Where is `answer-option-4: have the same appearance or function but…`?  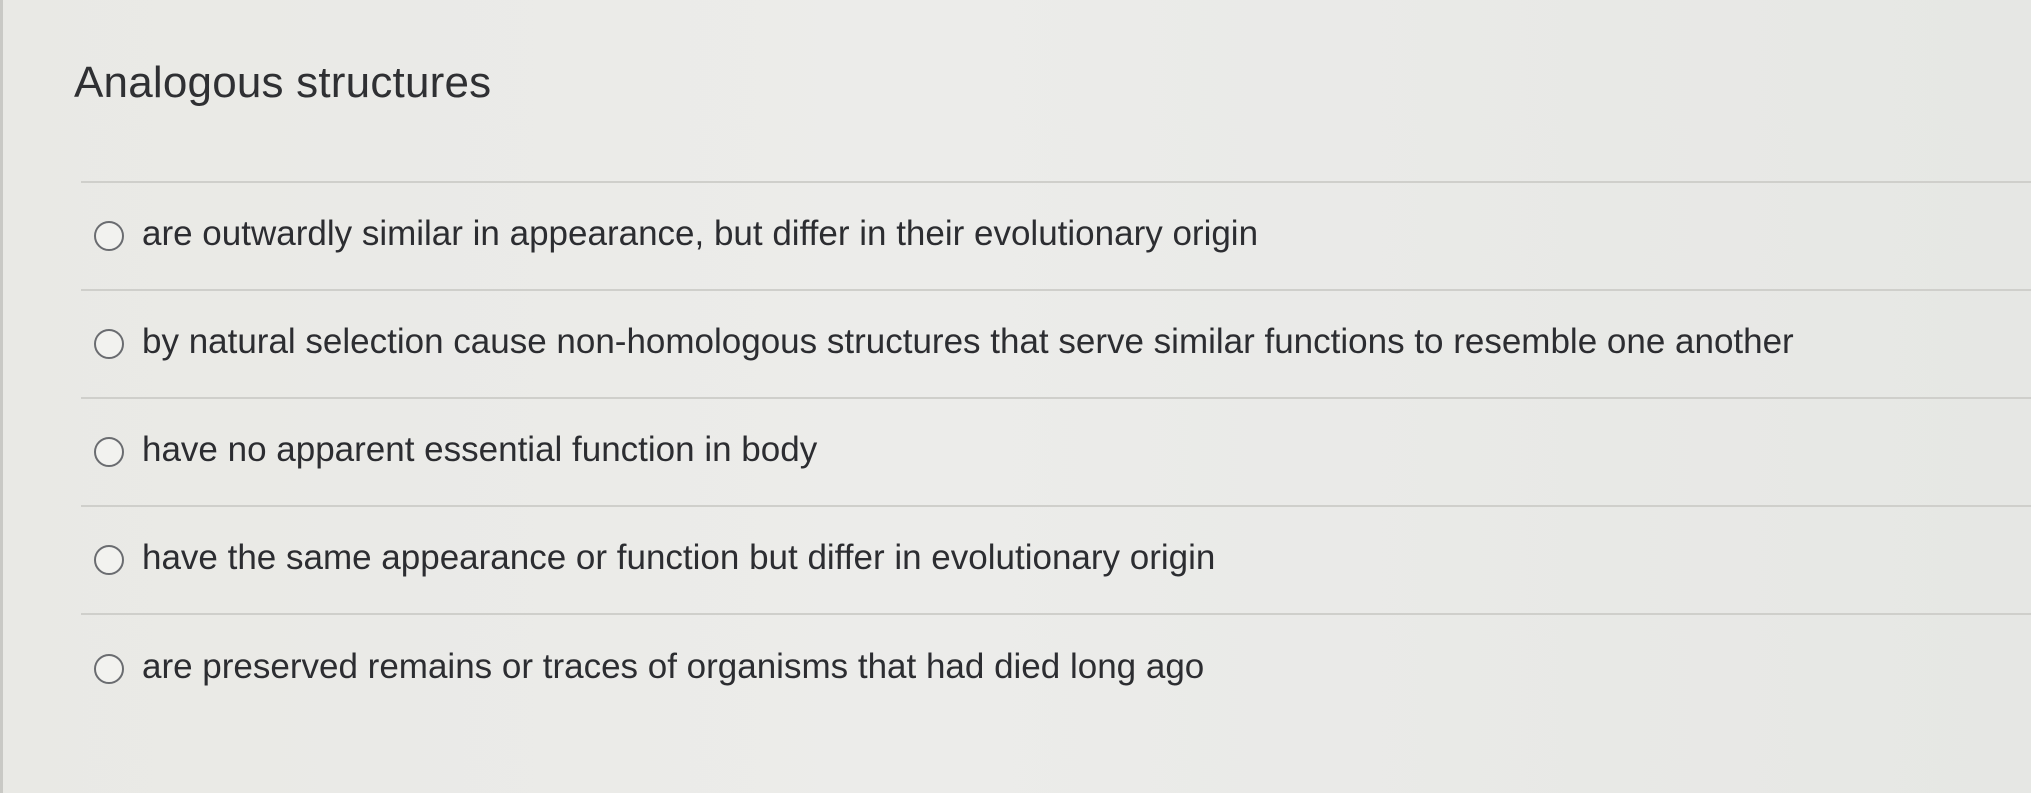 answer-option-4: have the same appearance or function but… is located at coordinates (1056, 561).